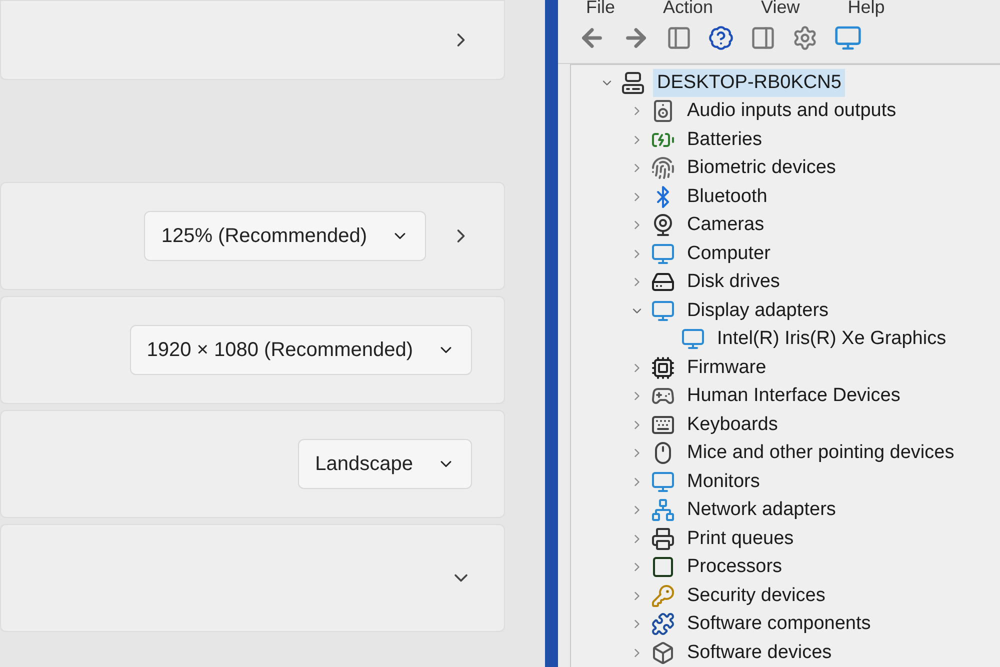 The width and height of the screenshot is (1000, 667). I want to click on fingerprint-icon, so click(663, 168).